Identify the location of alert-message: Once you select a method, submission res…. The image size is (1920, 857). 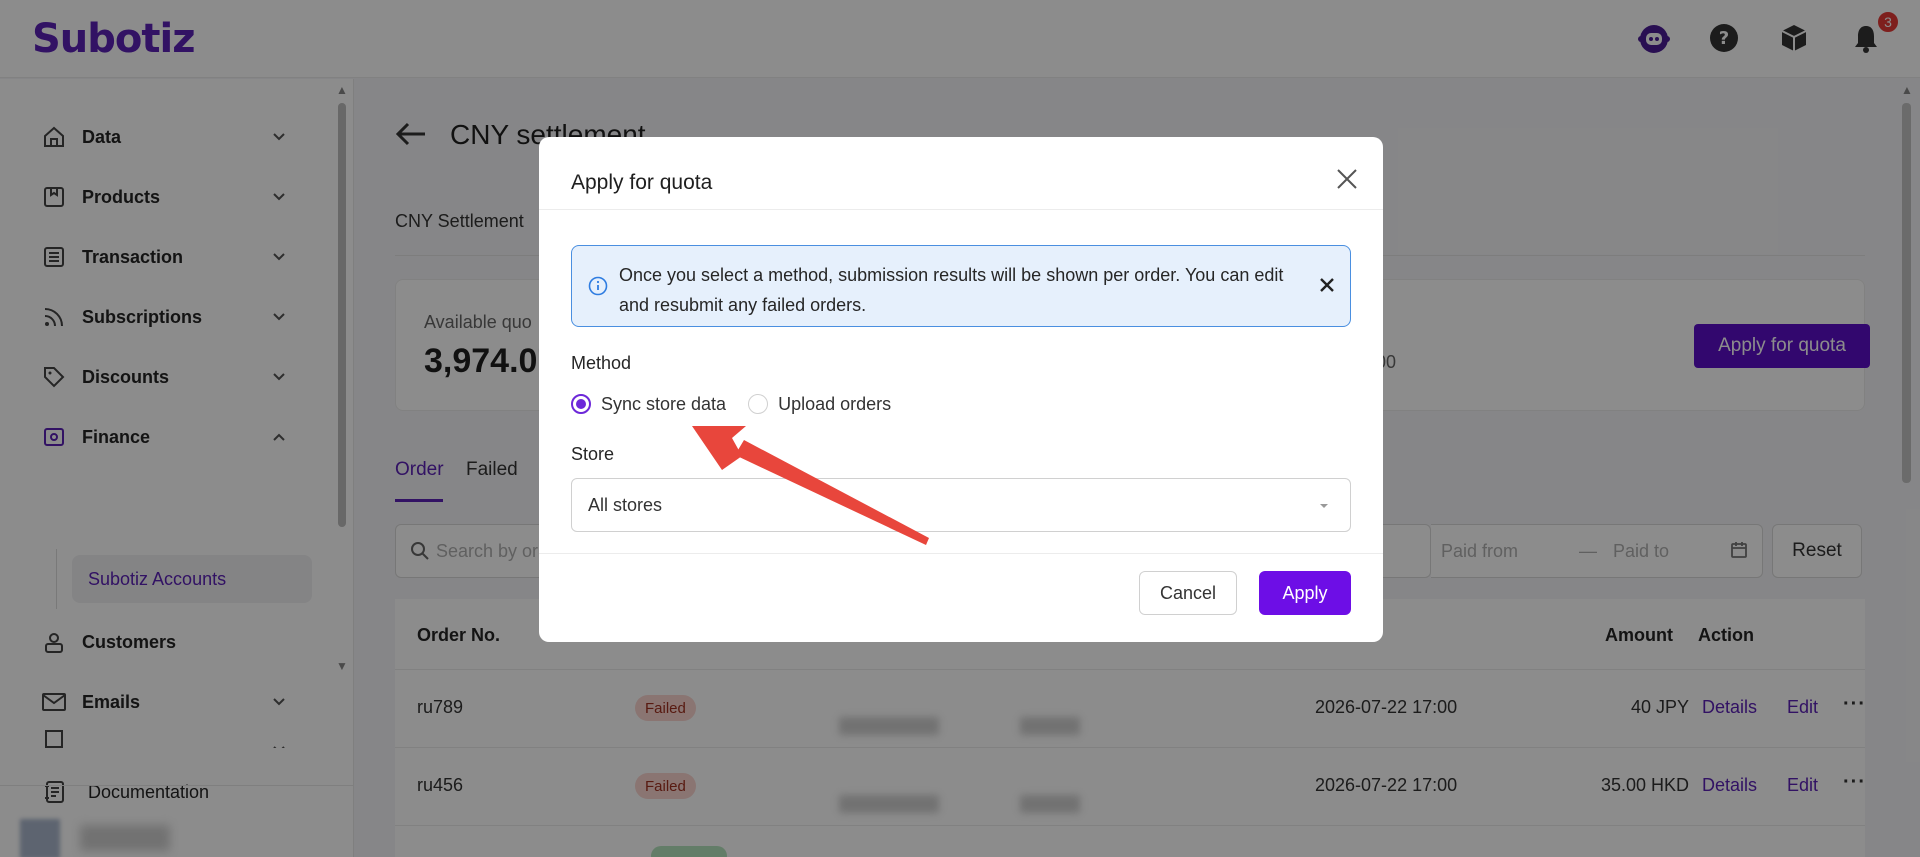
(951, 290).